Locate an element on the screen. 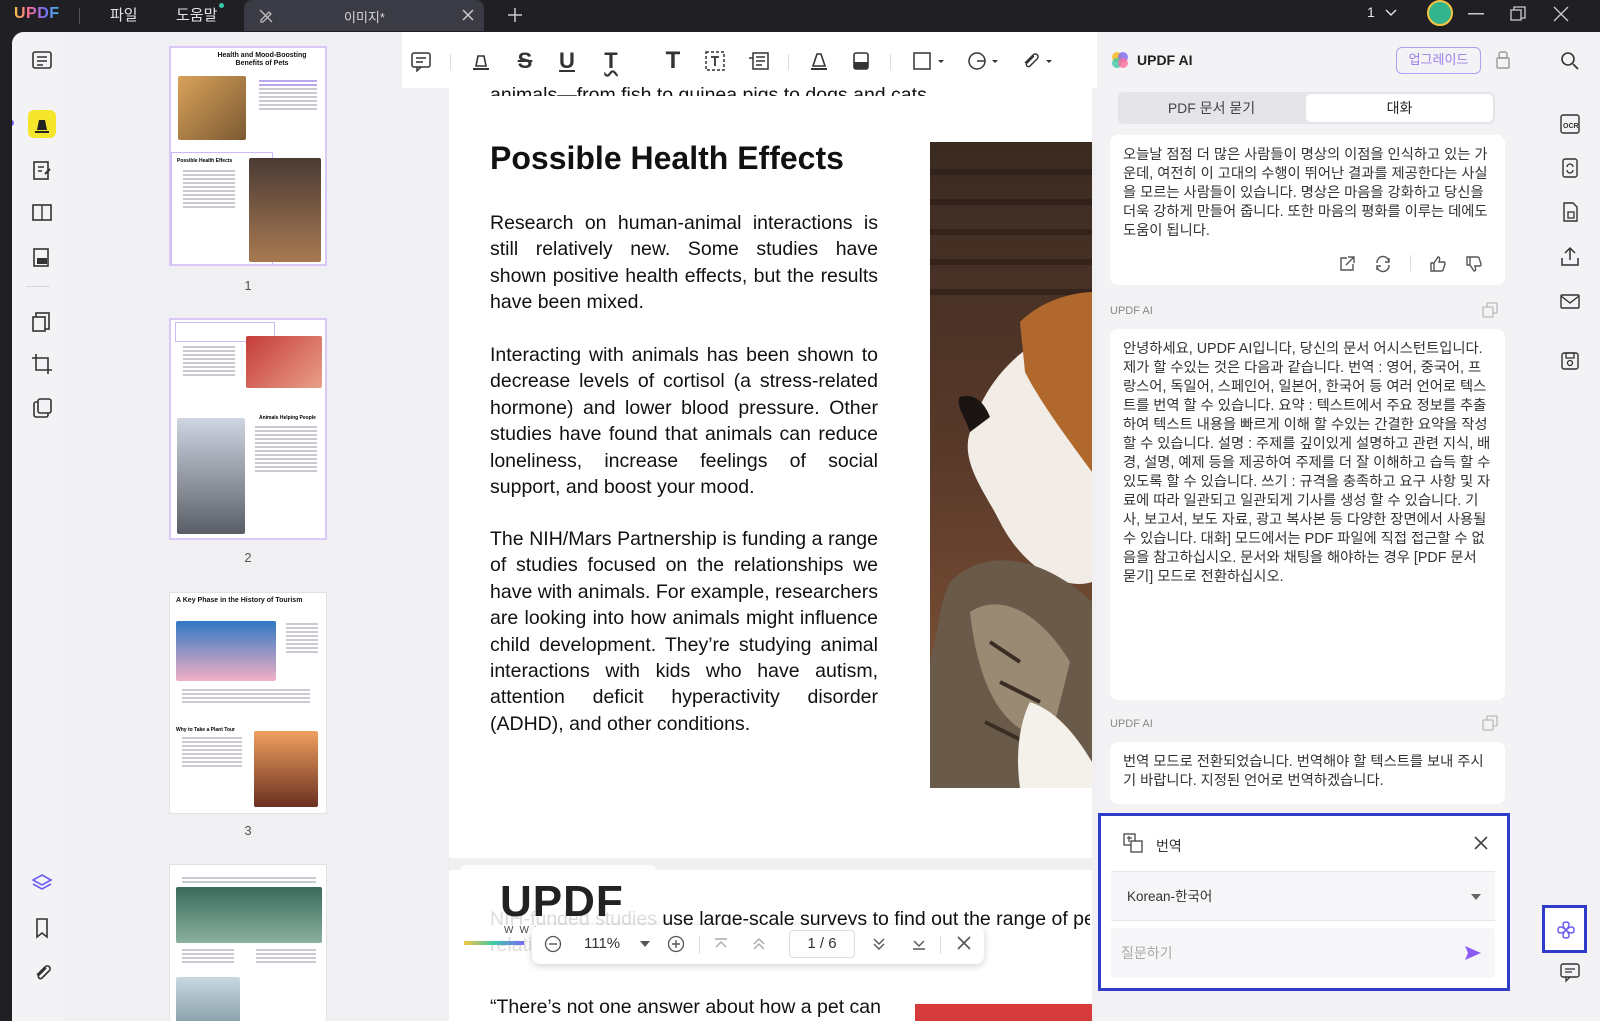  avatar is located at coordinates (1440, 13).